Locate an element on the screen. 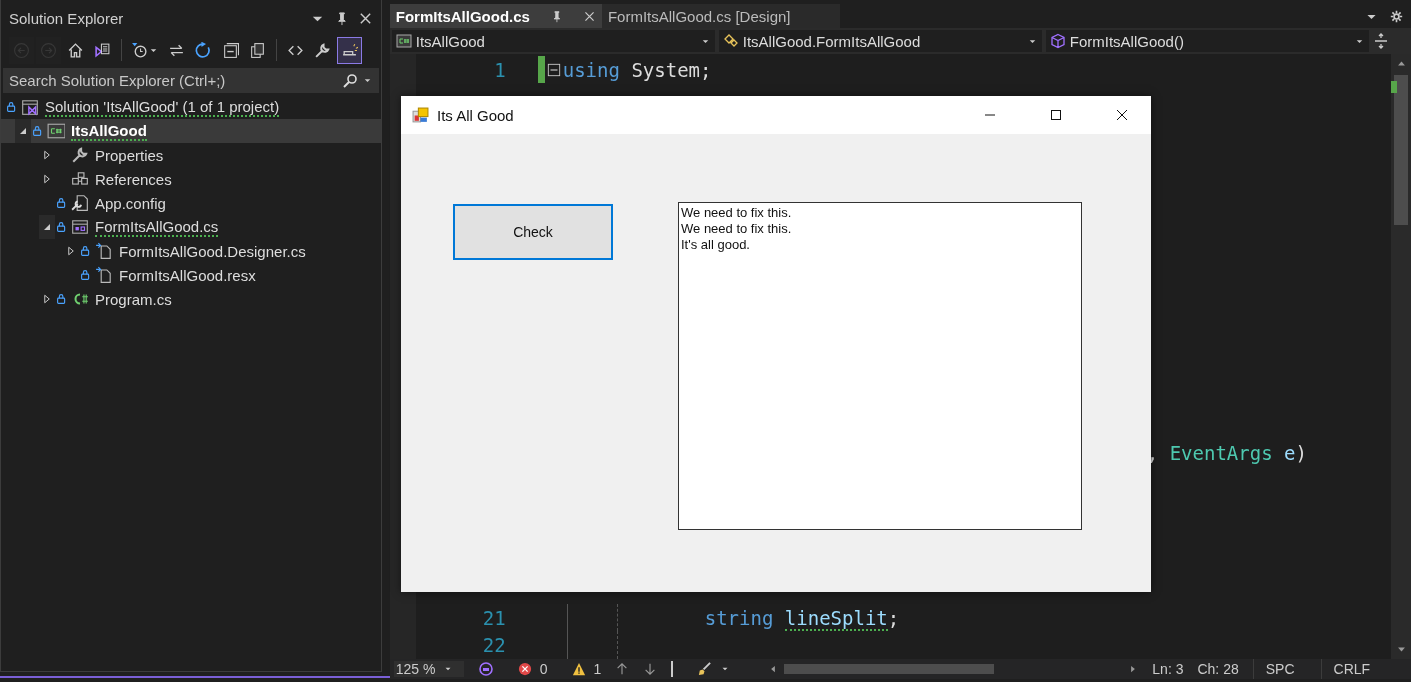  error-count: 0 is located at coordinates (543, 668).